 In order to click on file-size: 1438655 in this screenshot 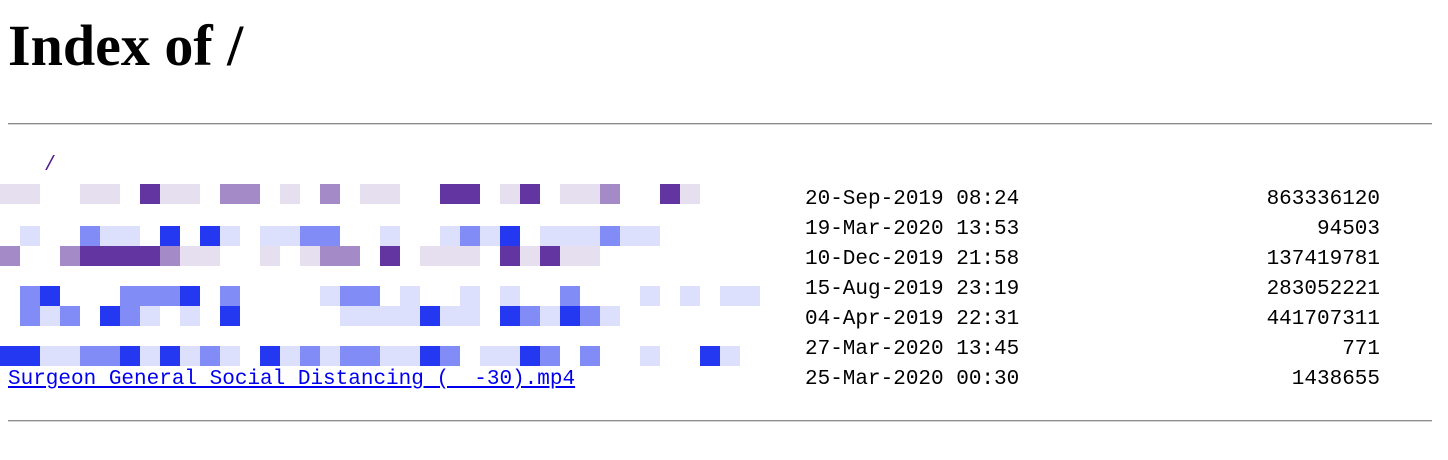, I will do `click(1335, 379)`.